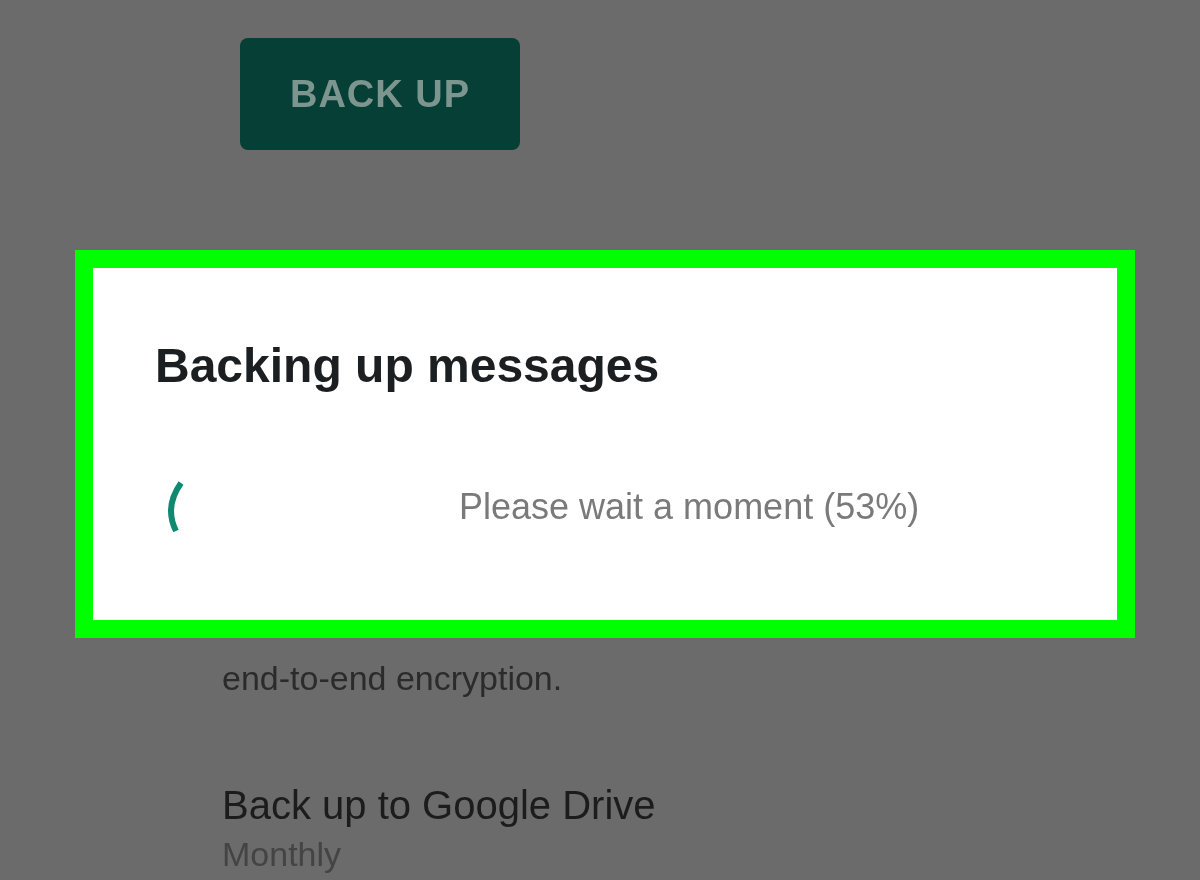 This screenshot has height=880, width=1200. What do you see at coordinates (380, 94) in the screenshot?
I see `backup-button: BACK UP` at bounding box center [380, 94].